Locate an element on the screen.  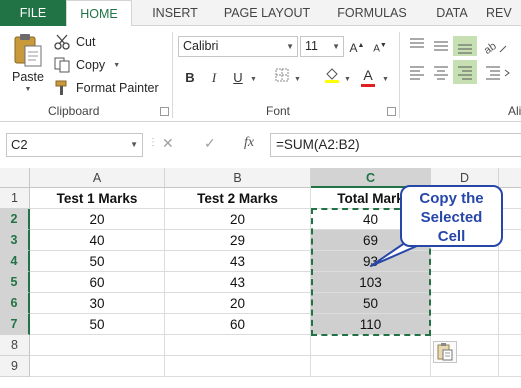
row-header-5: 5 is located at coordinates (15, 282).